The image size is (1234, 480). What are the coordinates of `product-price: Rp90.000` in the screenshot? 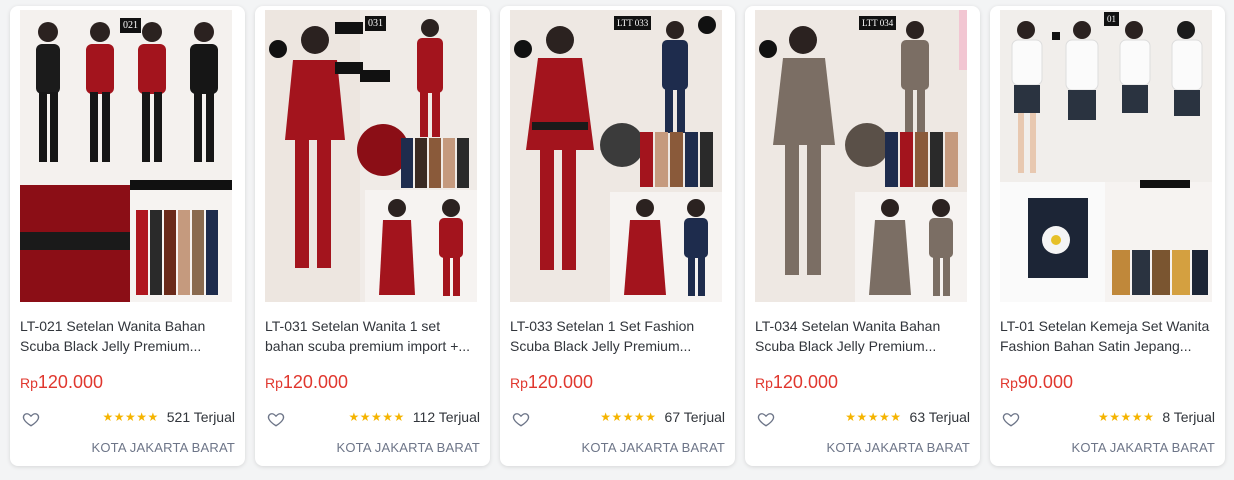 It's located at (1036, 382).